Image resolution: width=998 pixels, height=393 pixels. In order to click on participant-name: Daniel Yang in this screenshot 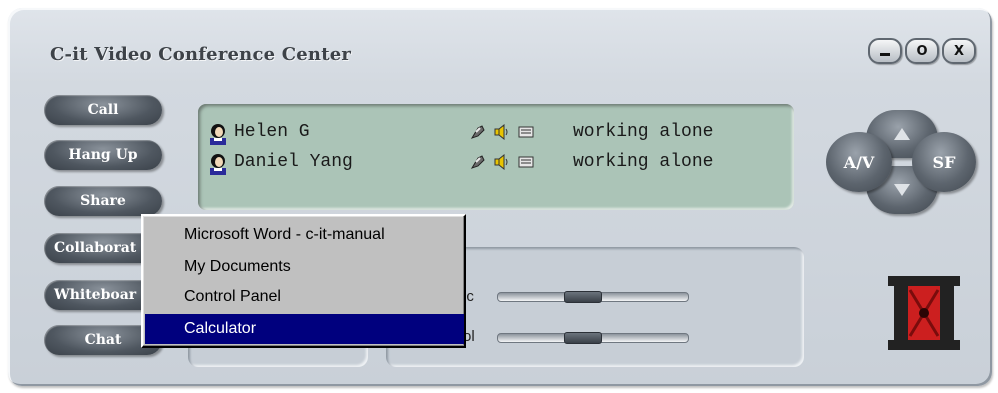, I will do `click(293, 162)`.